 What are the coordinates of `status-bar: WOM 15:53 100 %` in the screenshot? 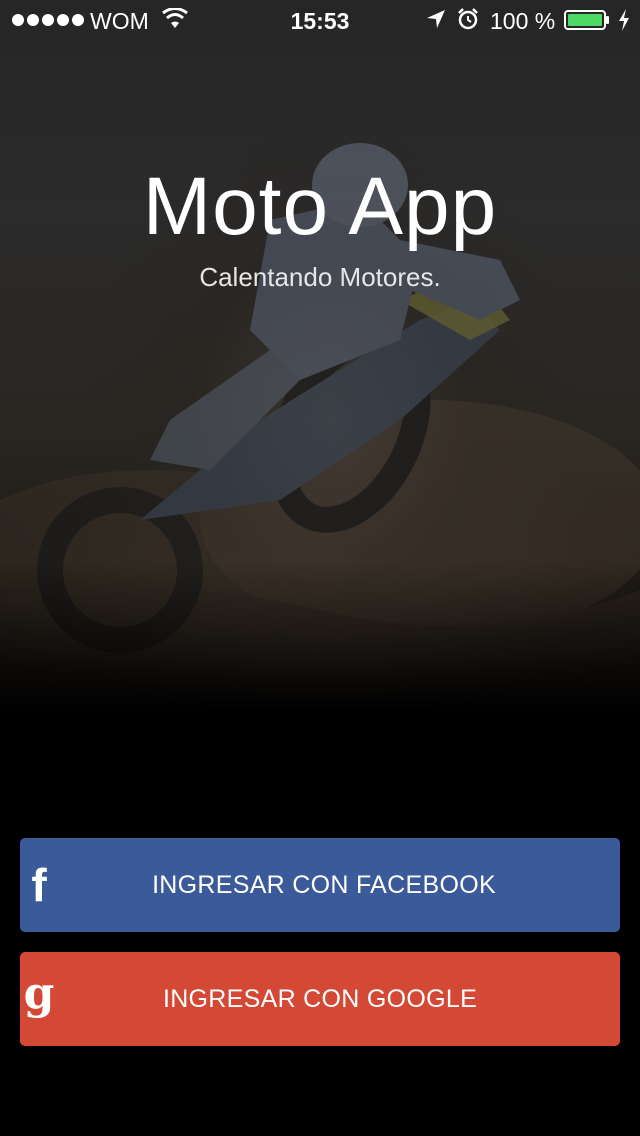 It's located at (320, 20).